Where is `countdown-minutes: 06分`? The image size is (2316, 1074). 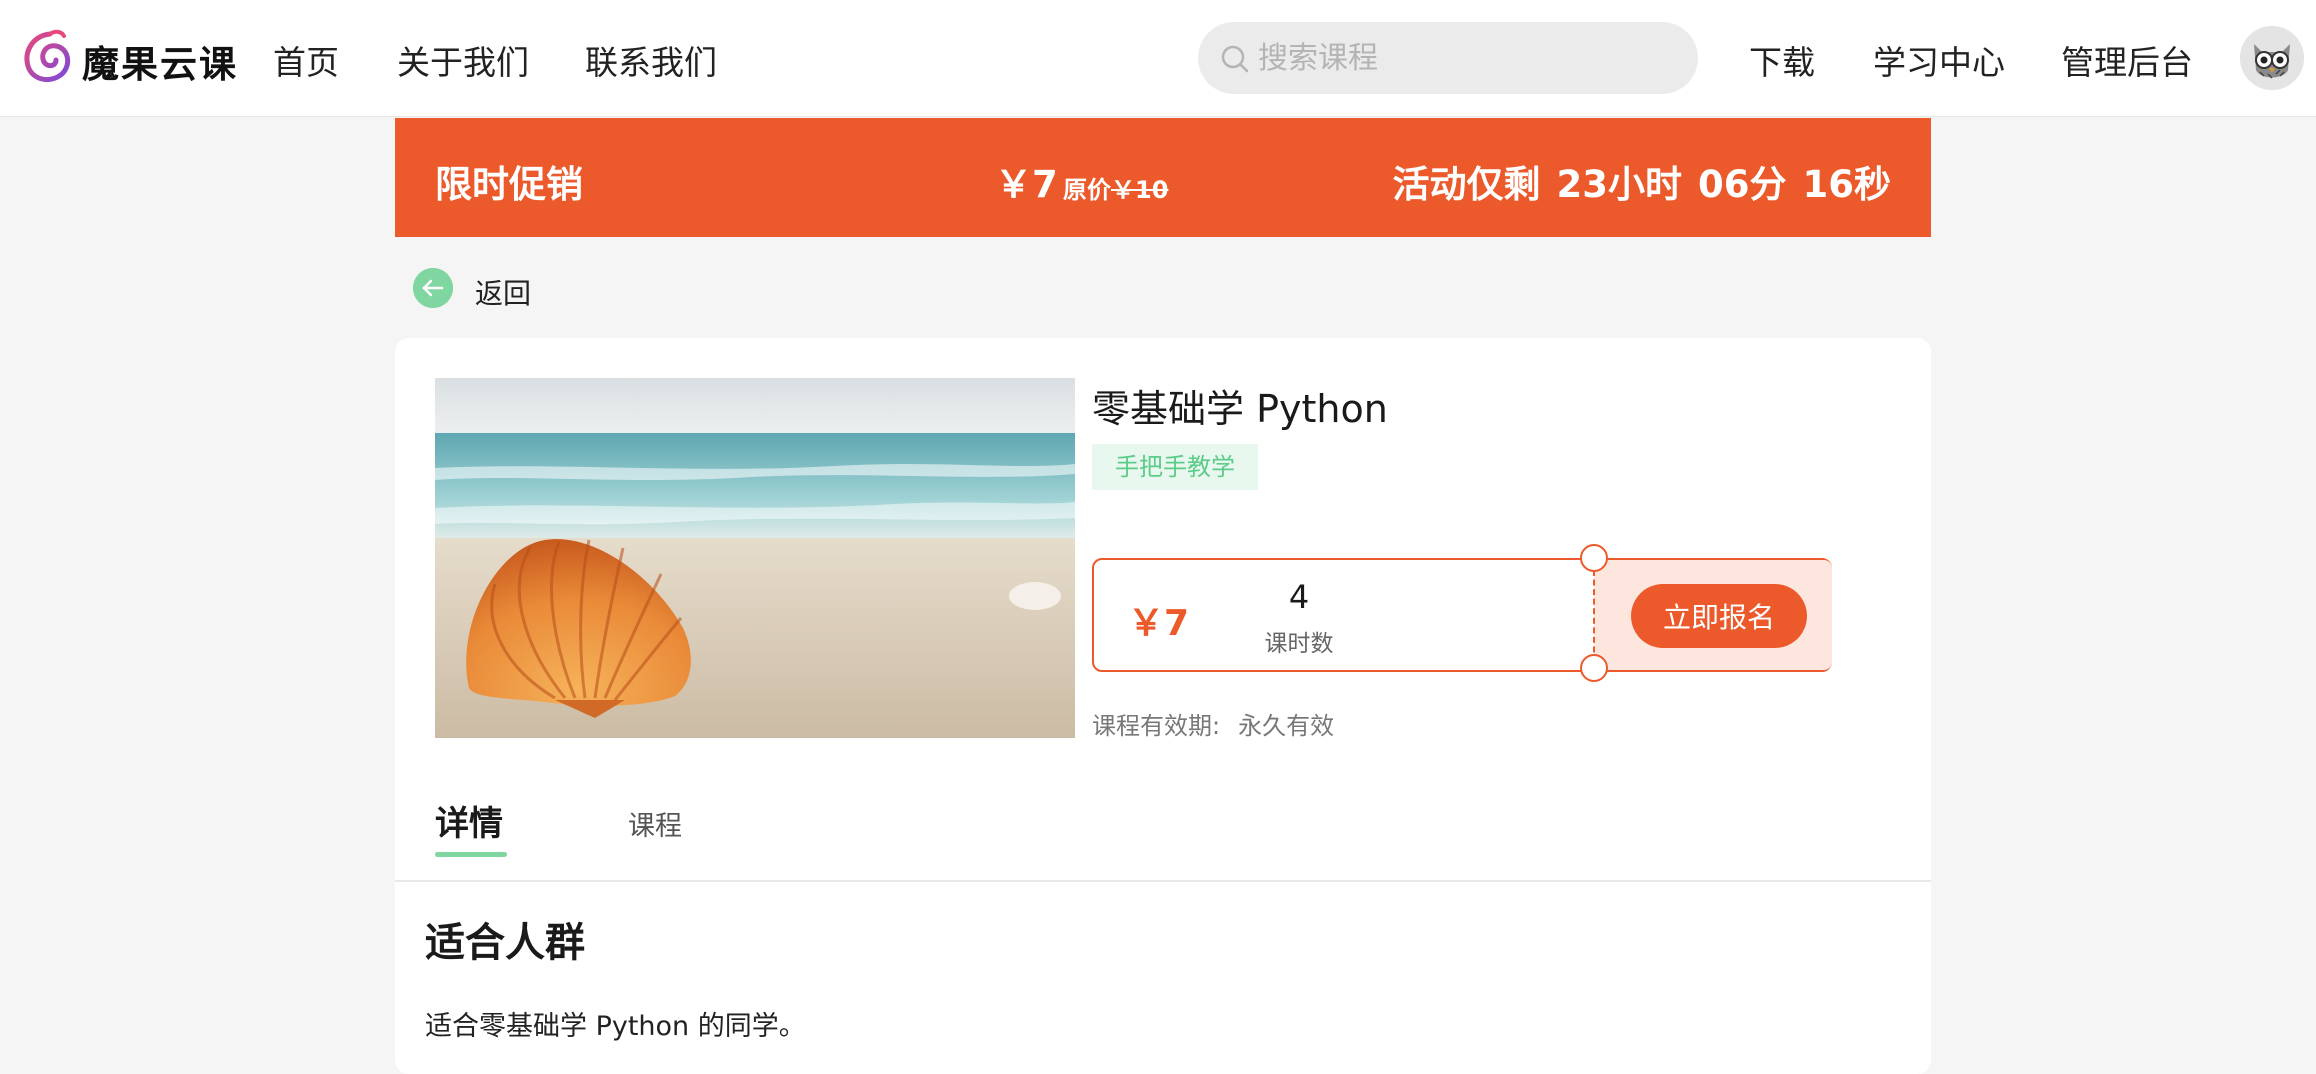 countdown-minutes: 06分 is located at coordinates (1742, 184).